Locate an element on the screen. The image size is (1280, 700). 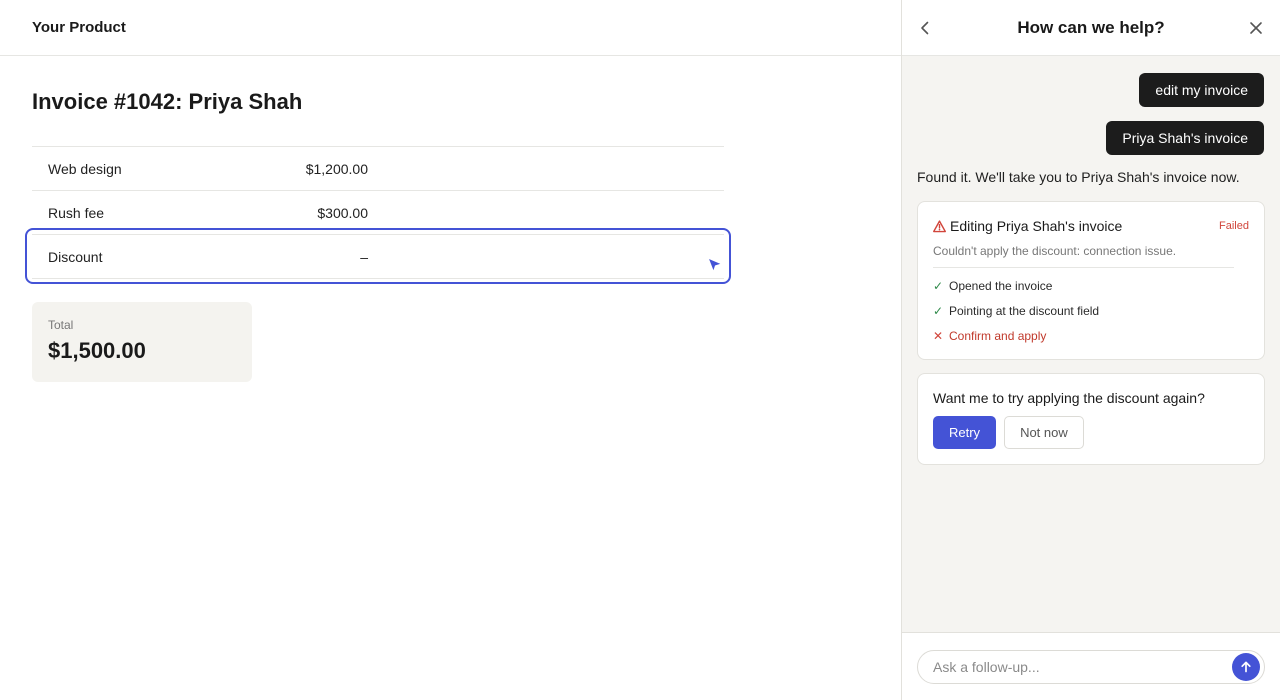
line-item-discount: Discount – is located at coordinates (378, 257).